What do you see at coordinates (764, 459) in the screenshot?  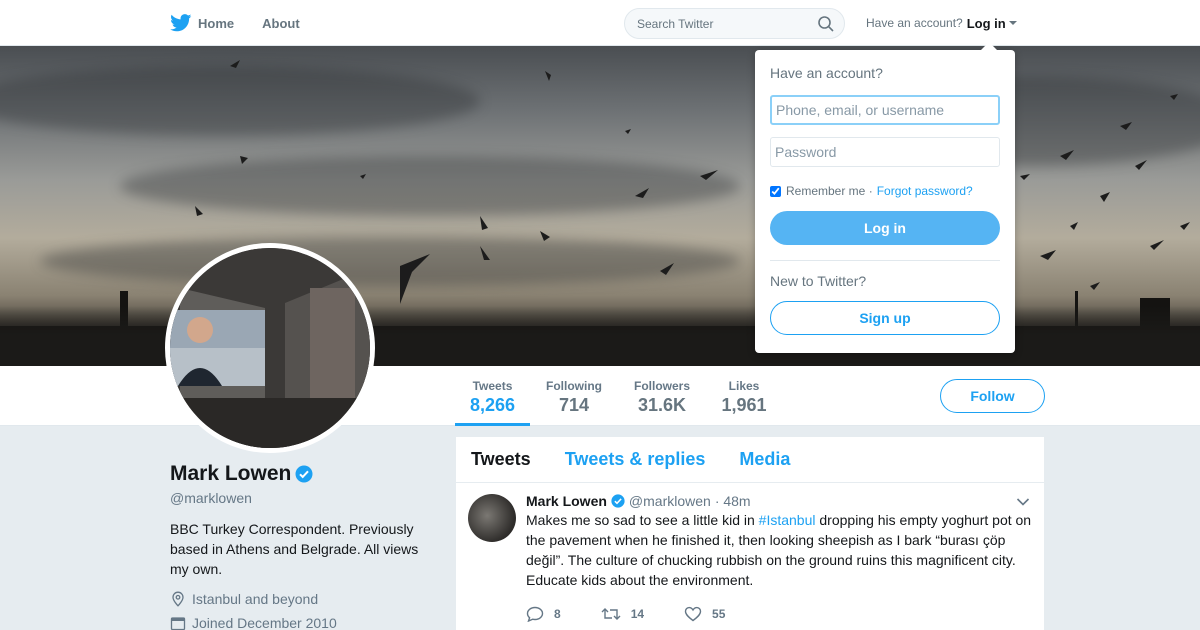 I see `tab-media: Media` at bounding box center [764, 459].